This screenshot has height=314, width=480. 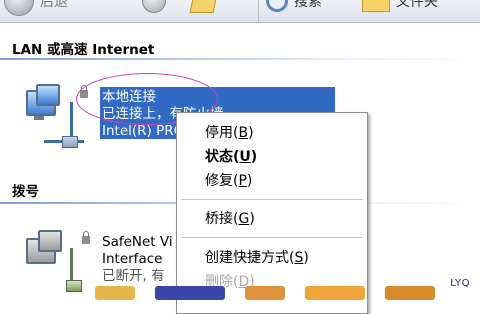 What do you see at coordinates (219, 219) in the screenshot?
I see `menu-item-label: 桥接` at bounding box center [219, 219].